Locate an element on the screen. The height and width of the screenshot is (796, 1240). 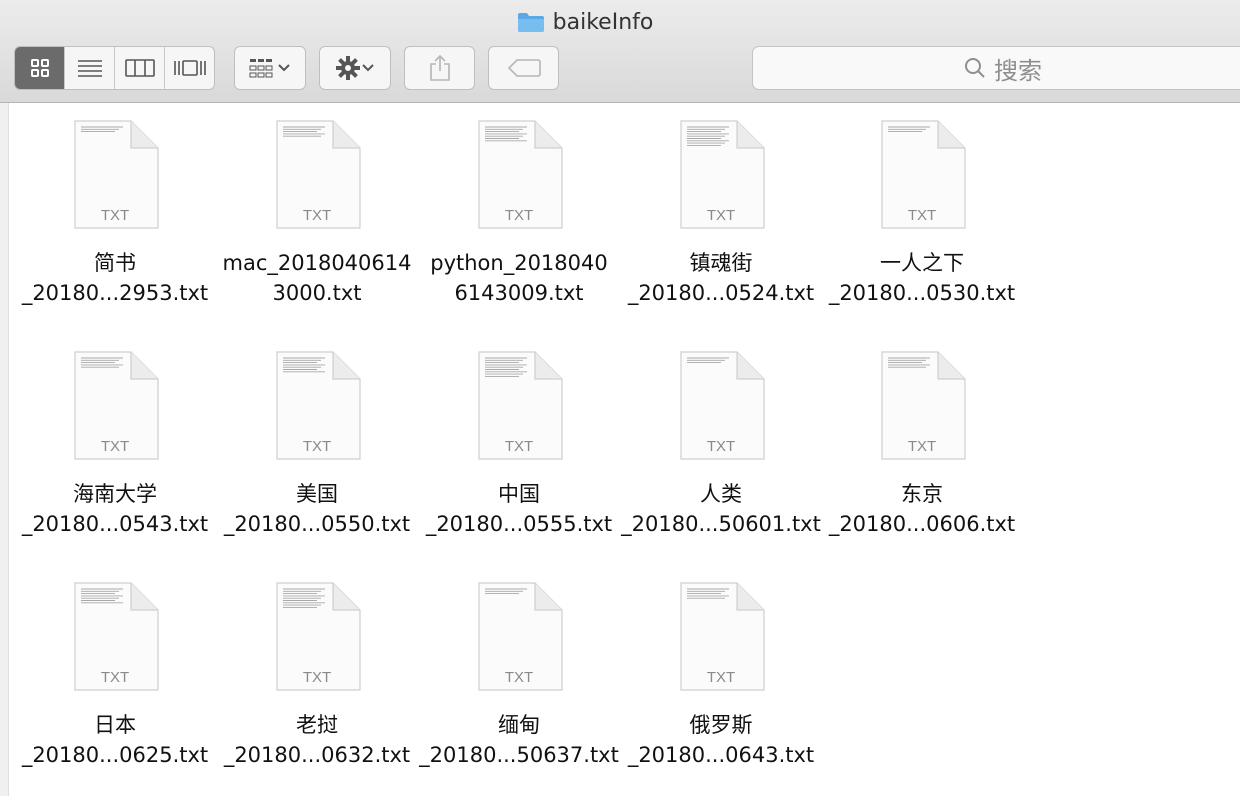
search-icon is located at coordinates (975, 68).